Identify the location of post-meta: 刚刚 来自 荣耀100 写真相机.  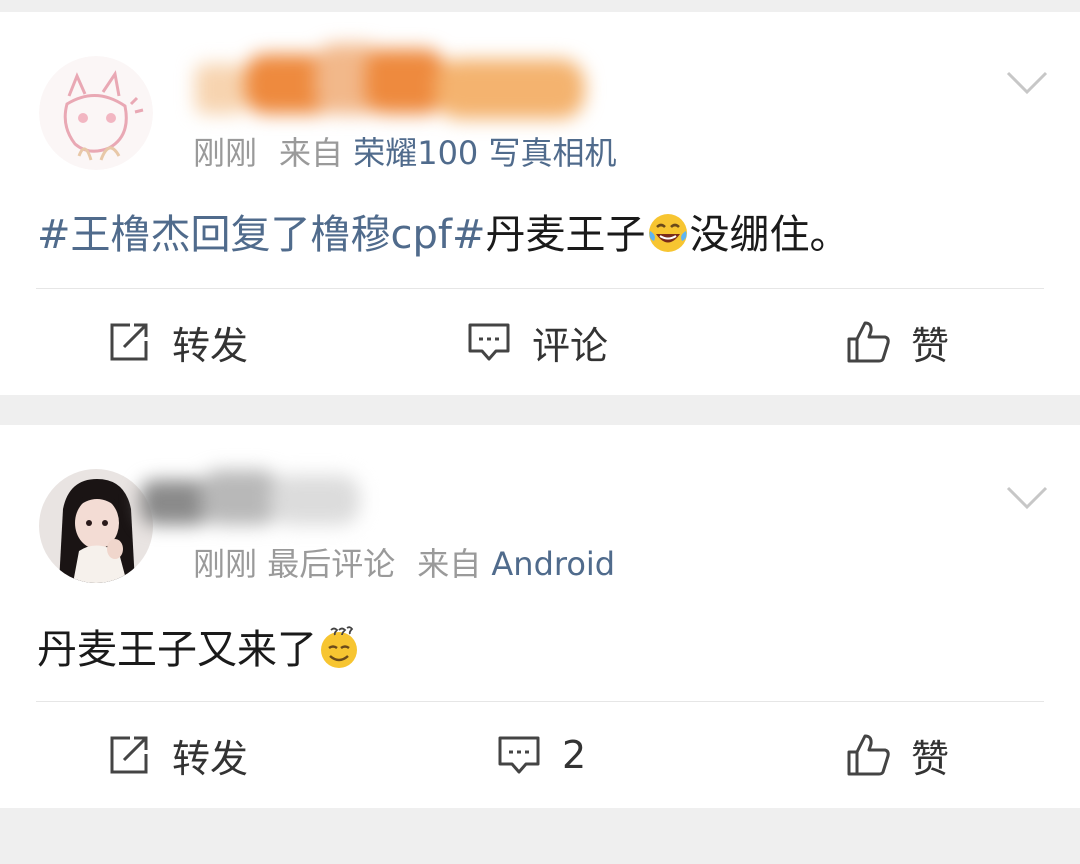
(404, 151).